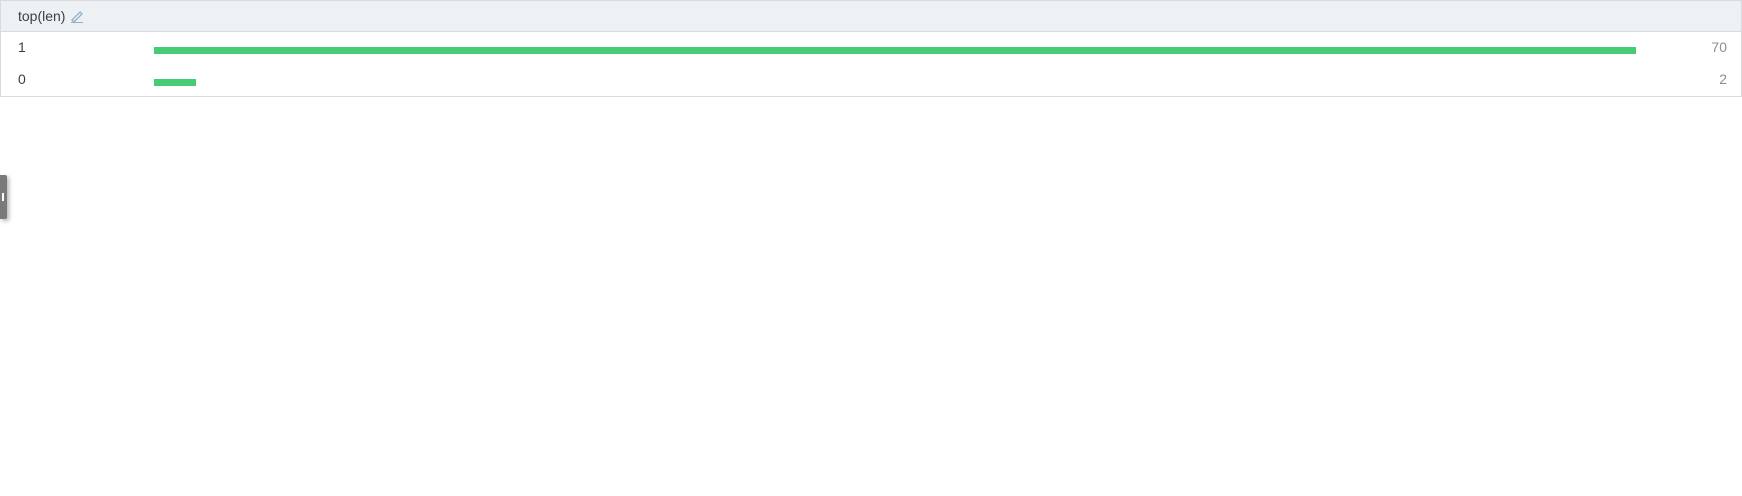  I want to click on value-row: 0 2, so click(871, 80).